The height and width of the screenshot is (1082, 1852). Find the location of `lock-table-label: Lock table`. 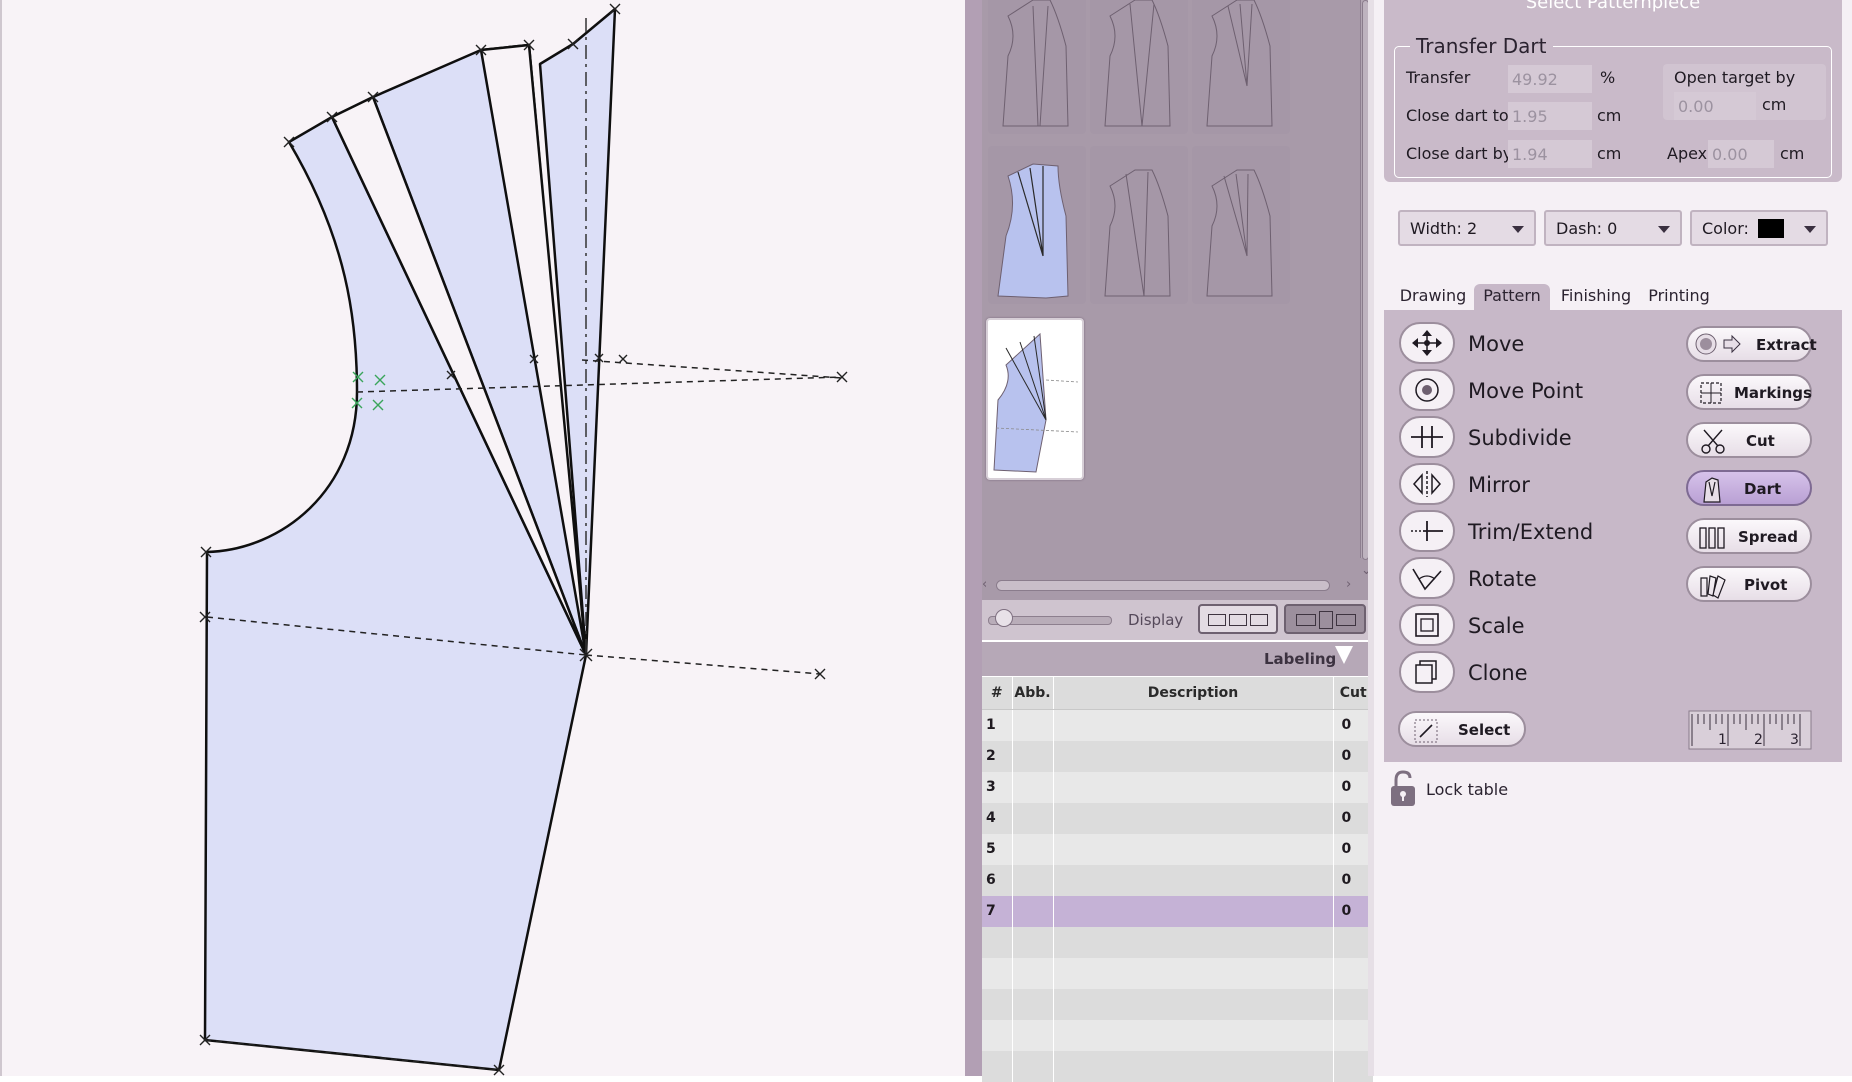

lock-table-label: Lock table is located at coordinates (1467, 789).